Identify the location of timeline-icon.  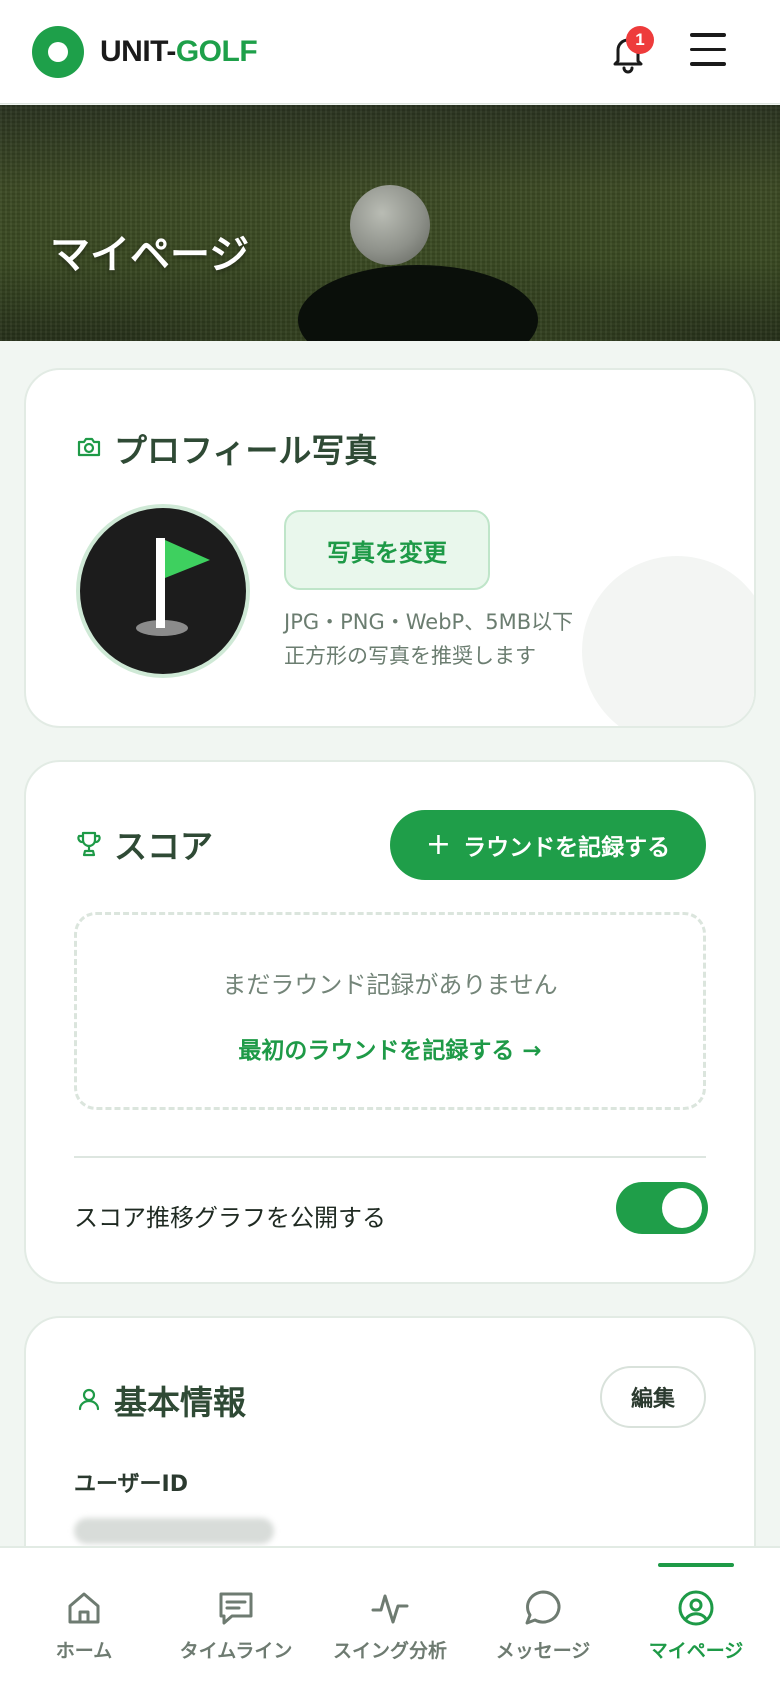
(236, 1608).